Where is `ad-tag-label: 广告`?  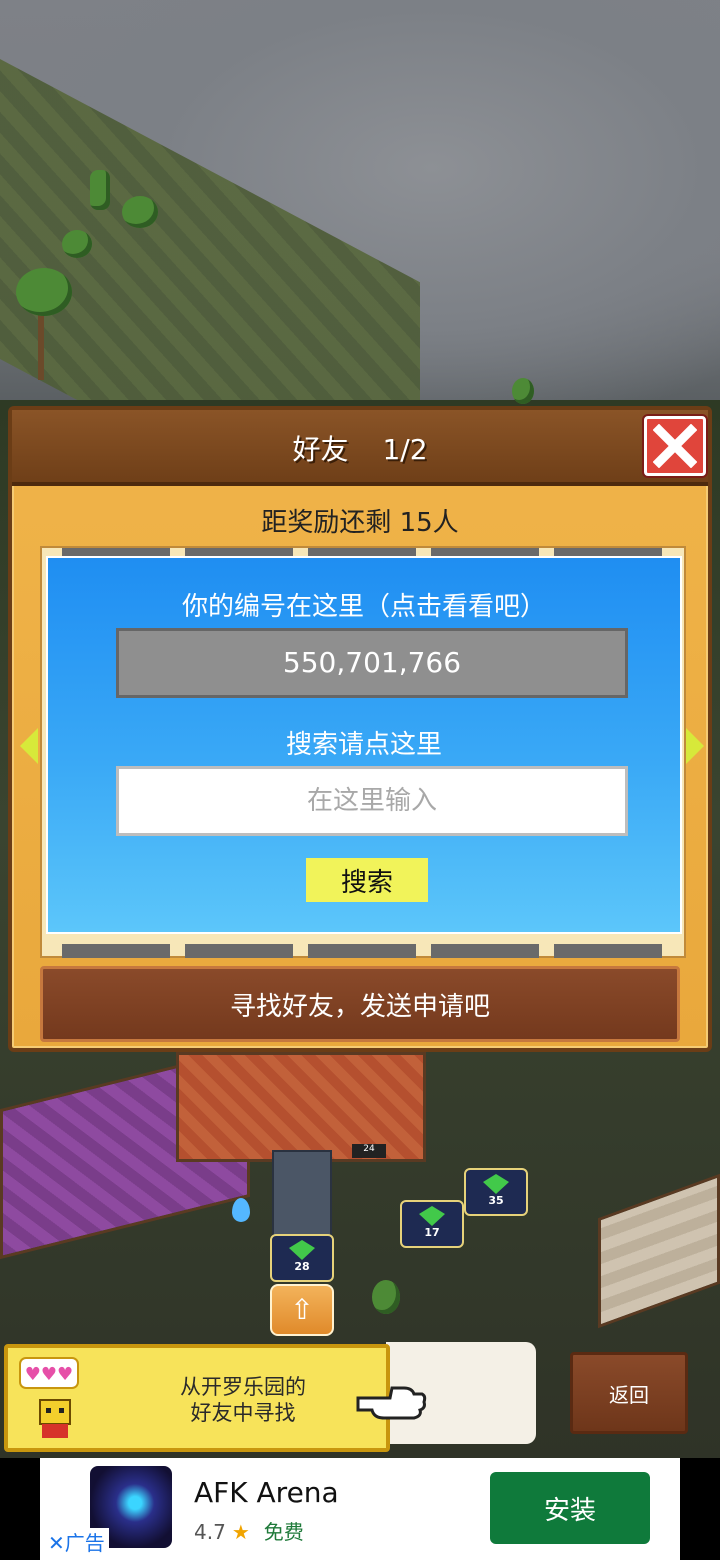 ad-tag-label: 广告 is located at coordinates (84, 1543).